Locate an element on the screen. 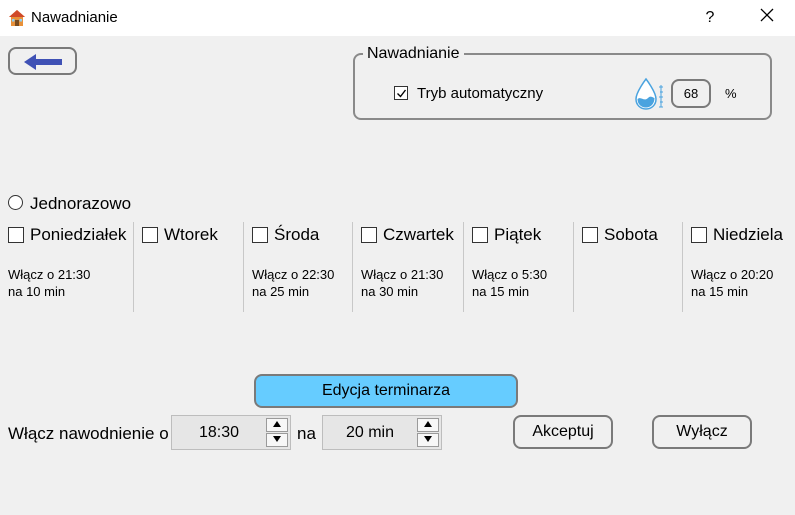 The image size is (795, 515). checkmark-icon is located at coordinates (402, 93).